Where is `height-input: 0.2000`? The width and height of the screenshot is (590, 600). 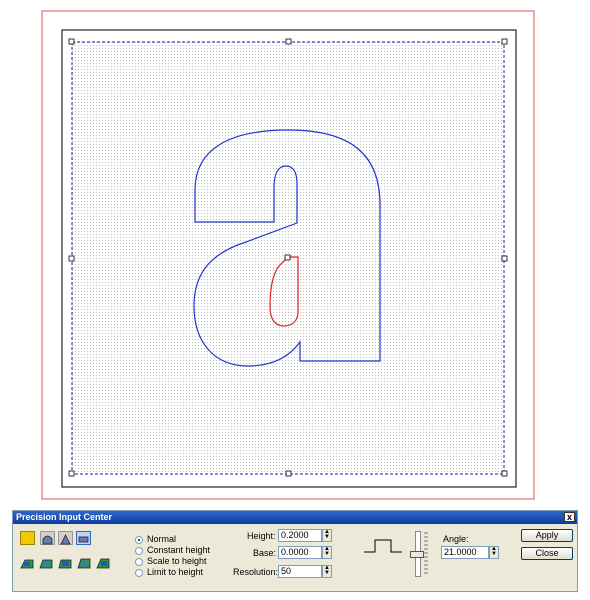 height-input: 0.2000 is located at coordinates (300, 535).